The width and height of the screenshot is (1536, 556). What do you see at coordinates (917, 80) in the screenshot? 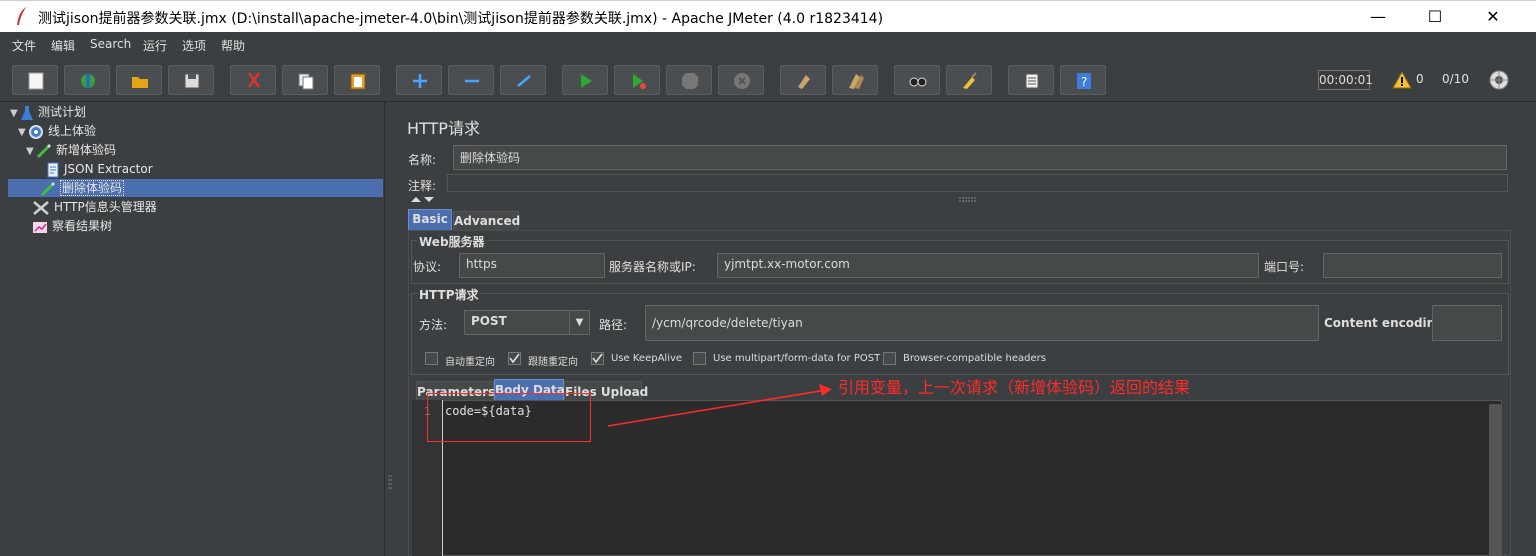
I see `search-button` at bounding box center [917, 80].